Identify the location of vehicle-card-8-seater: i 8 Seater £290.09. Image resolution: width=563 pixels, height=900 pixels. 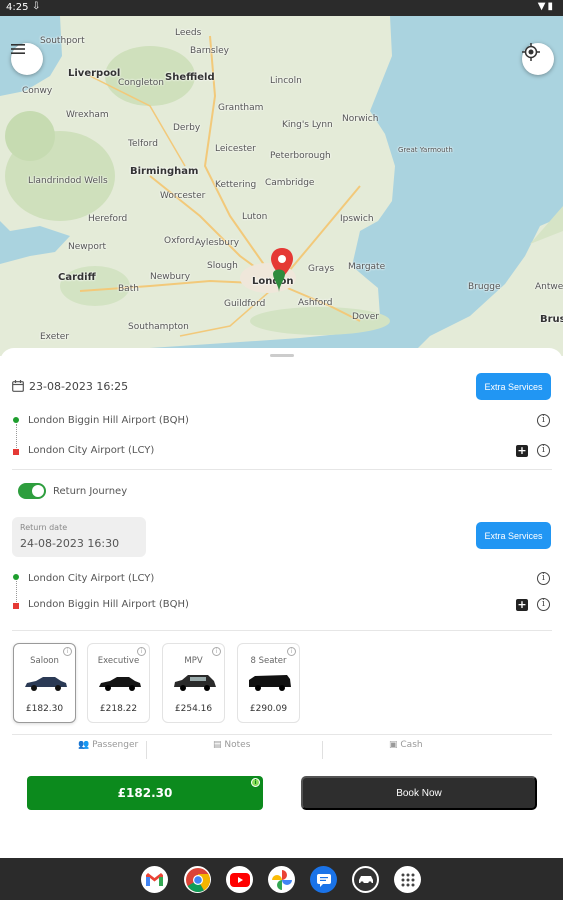
(268, 683).